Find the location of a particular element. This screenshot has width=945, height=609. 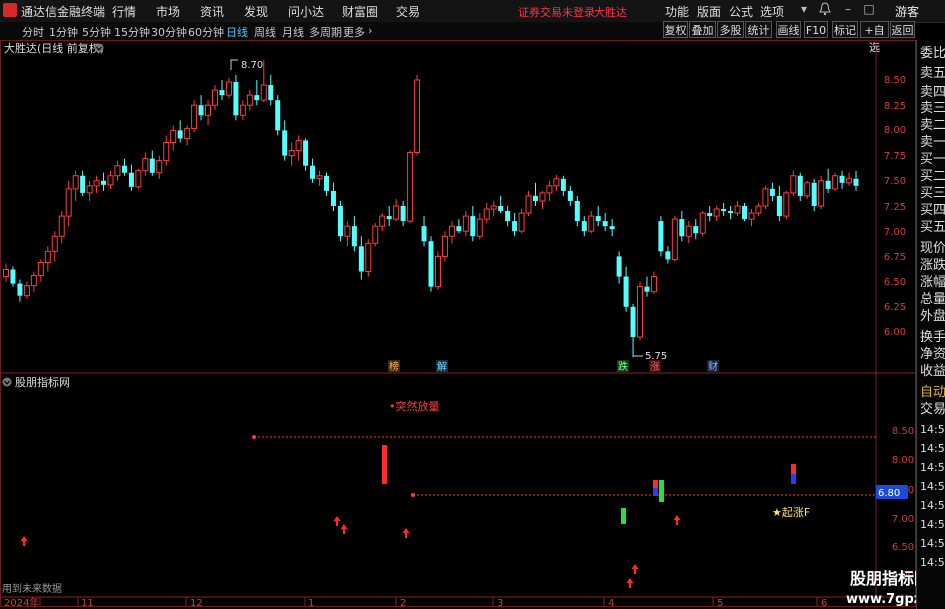

title-dropdown-icon is located at coordinates (99, 48).